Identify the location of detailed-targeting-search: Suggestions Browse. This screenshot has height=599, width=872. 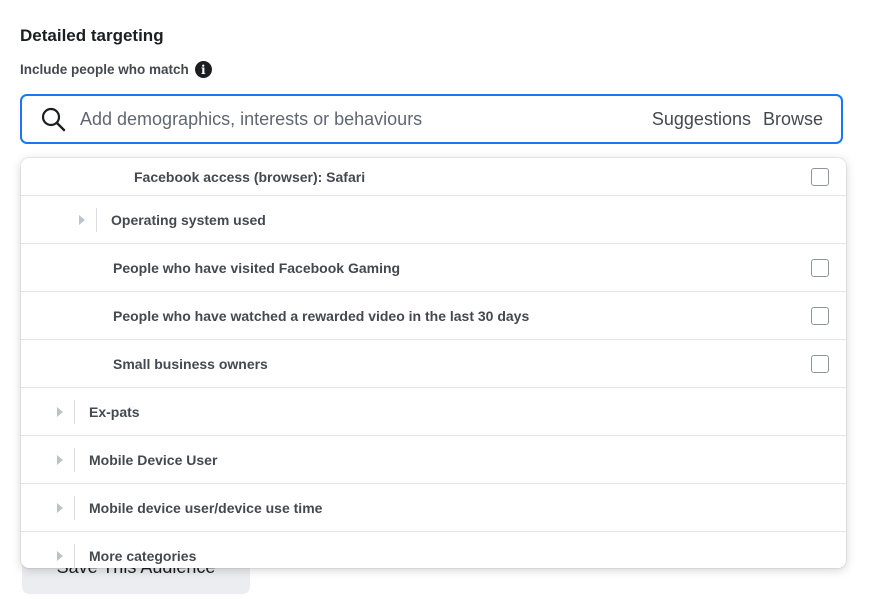
(431, 119).